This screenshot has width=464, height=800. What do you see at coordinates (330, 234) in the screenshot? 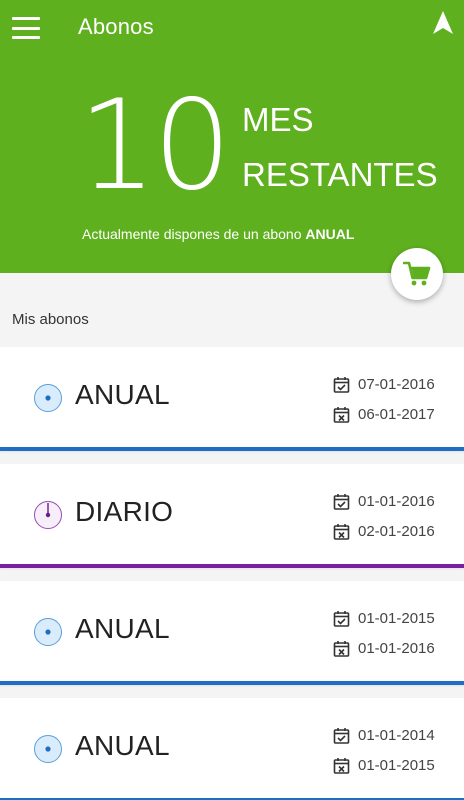
I see `status-type: ANUAL` at bounding box center [330, 234].